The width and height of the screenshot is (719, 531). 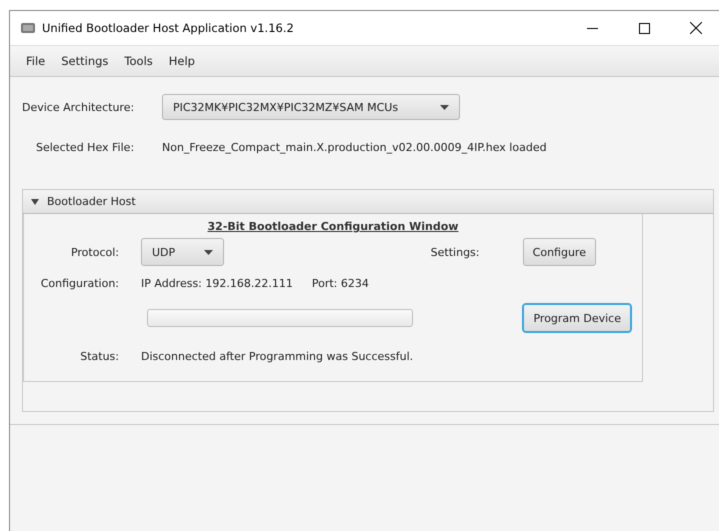 I want to click on field-label: Status:, so click(x=99, y=356).